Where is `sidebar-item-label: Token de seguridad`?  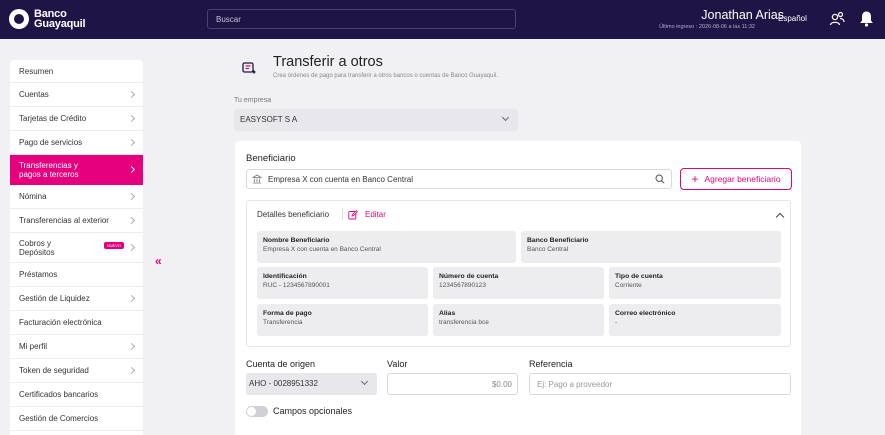
sidebar-item-label: Token de seguridad is located at coordinates (54, 370).